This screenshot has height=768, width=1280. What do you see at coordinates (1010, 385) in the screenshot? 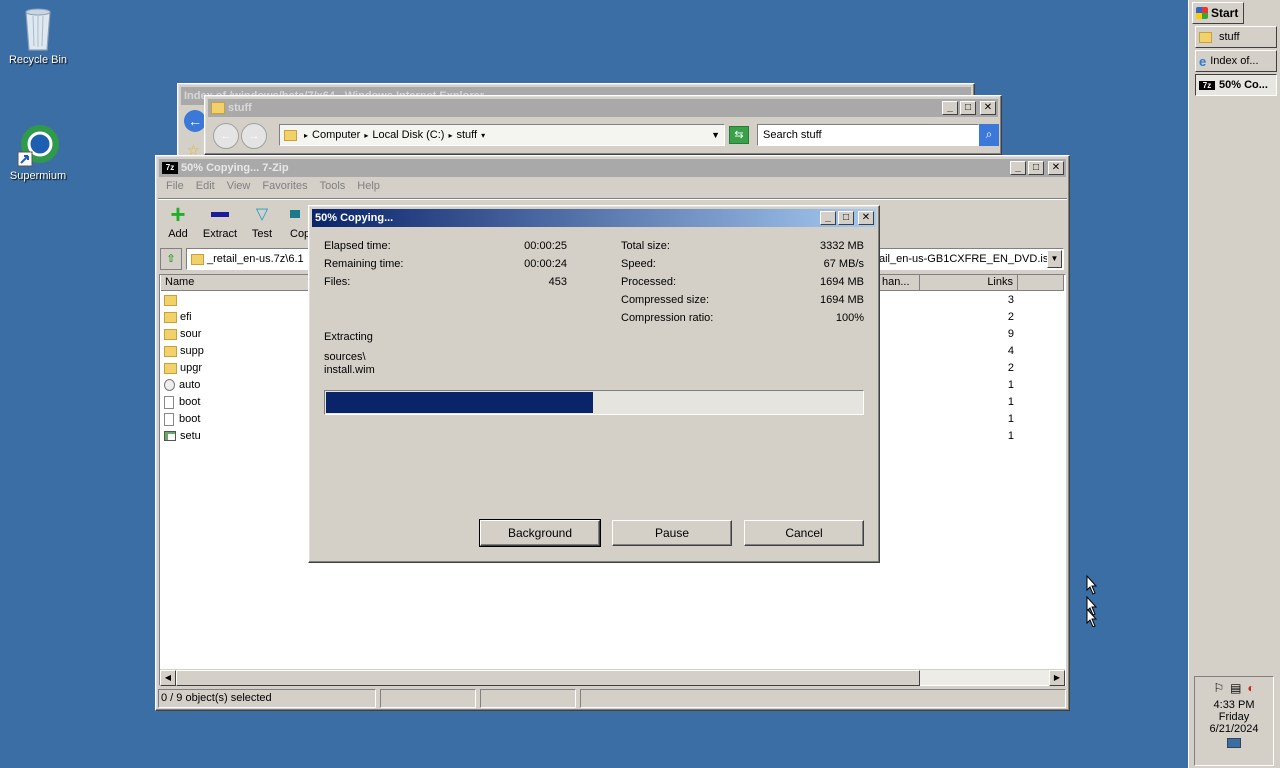
I see `row-links: 1` at bounding box center [1010, 385].